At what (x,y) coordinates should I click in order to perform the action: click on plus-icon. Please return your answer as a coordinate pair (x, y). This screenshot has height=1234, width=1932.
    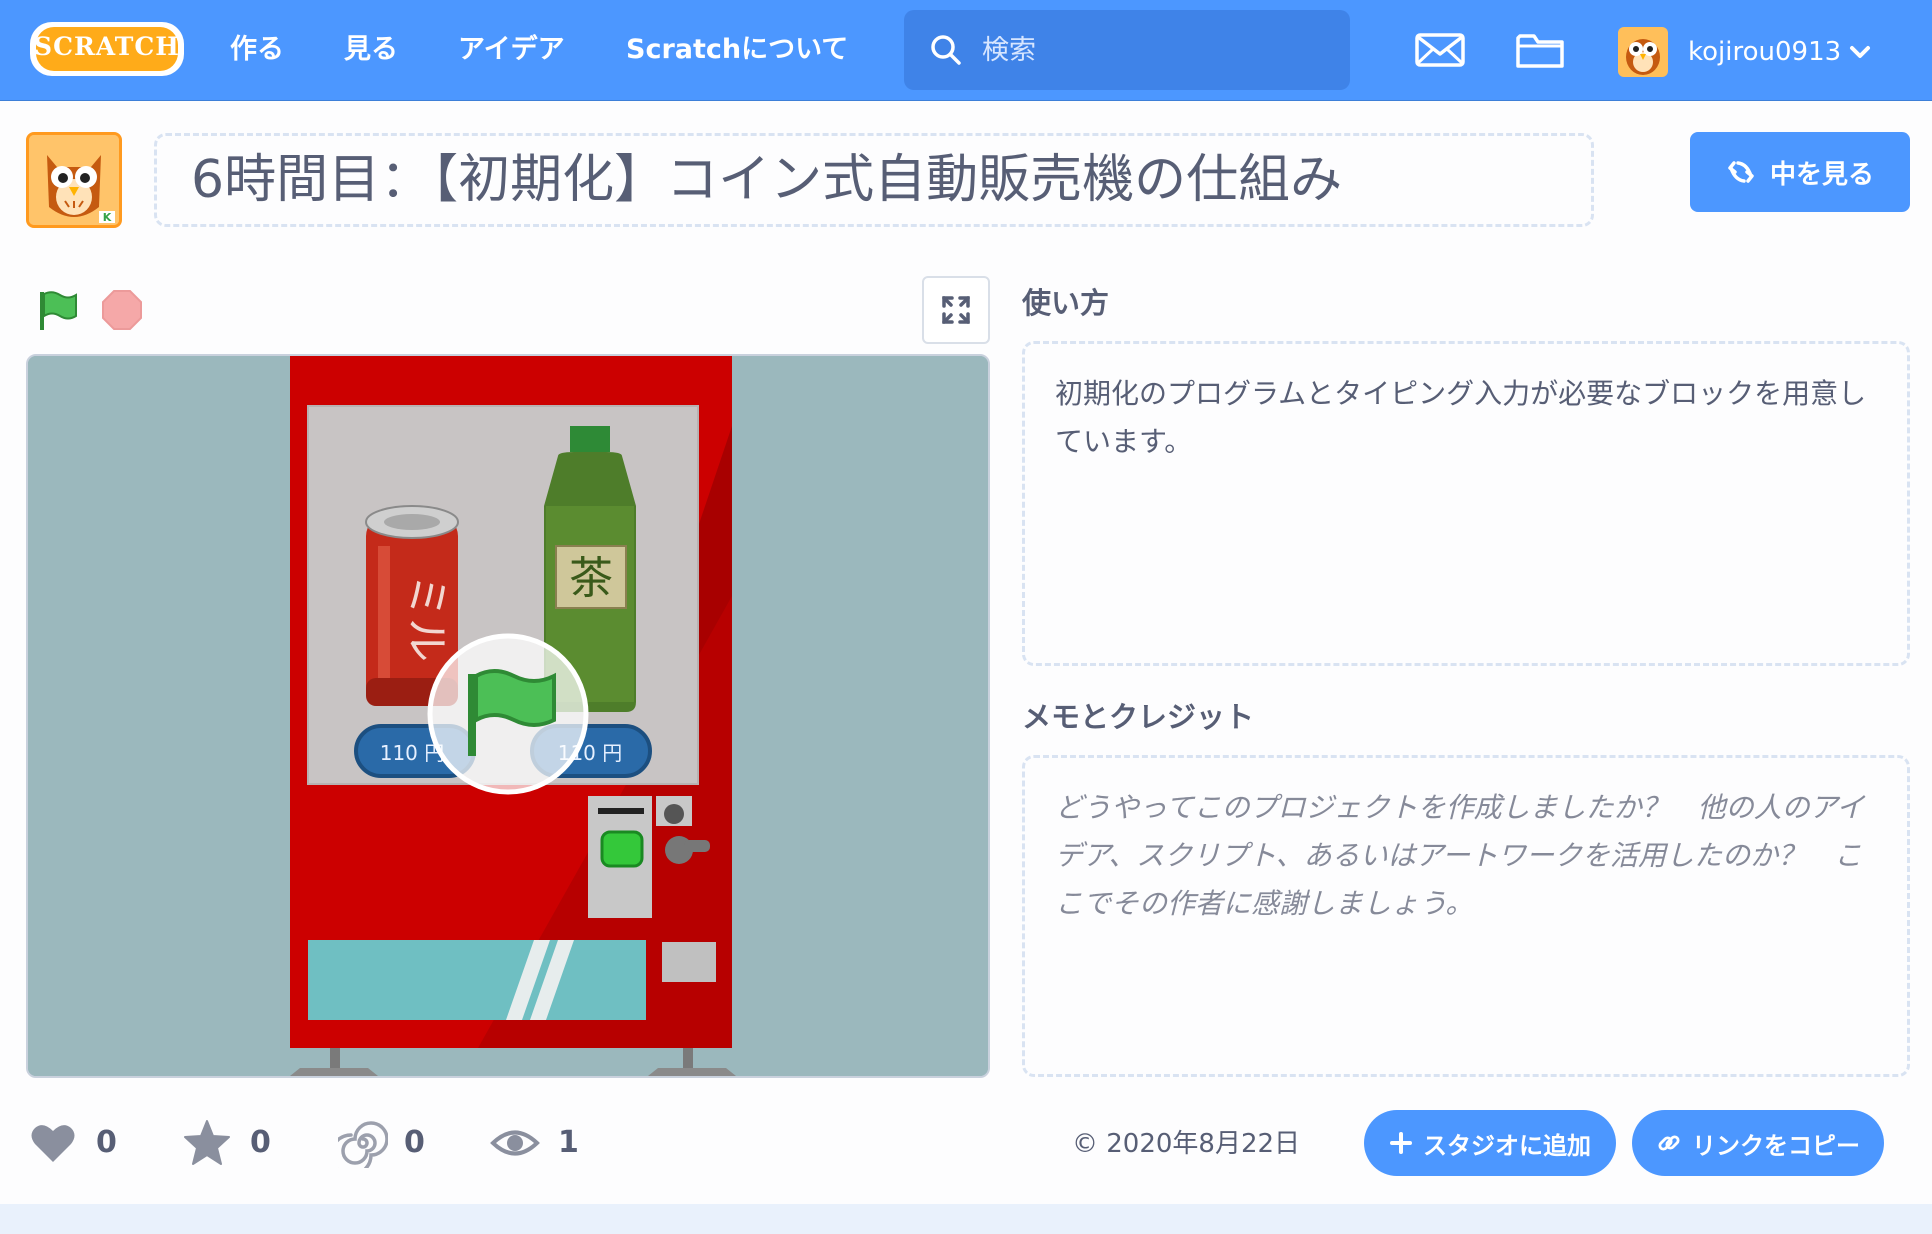
    Looking at the image, I should click on (1401, 1143).